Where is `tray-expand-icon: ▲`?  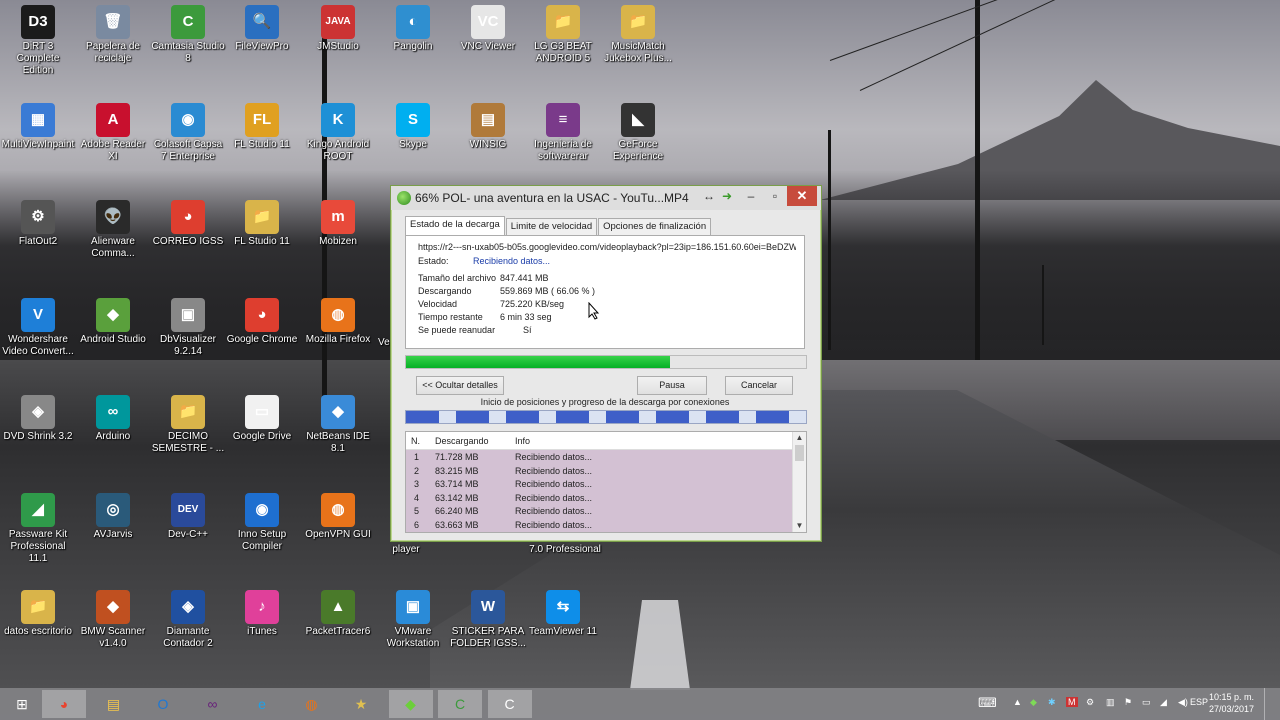
tray-expand-icon: ▲ is located at coordinates (1017, 702).